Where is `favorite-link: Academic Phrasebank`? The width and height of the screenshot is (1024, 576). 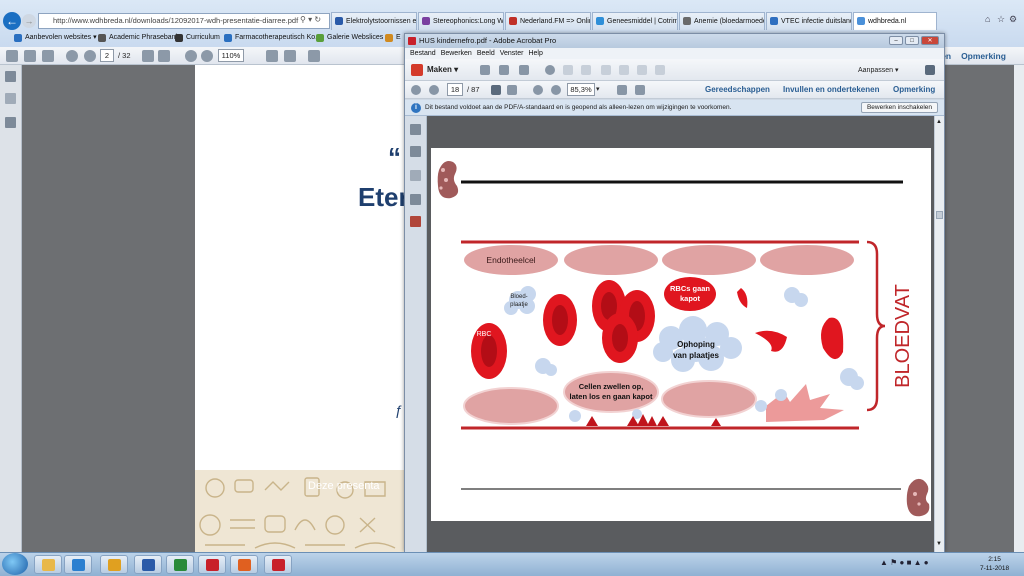
favorite-link: Academic Phrasebank is located at coordinates (138, 38).